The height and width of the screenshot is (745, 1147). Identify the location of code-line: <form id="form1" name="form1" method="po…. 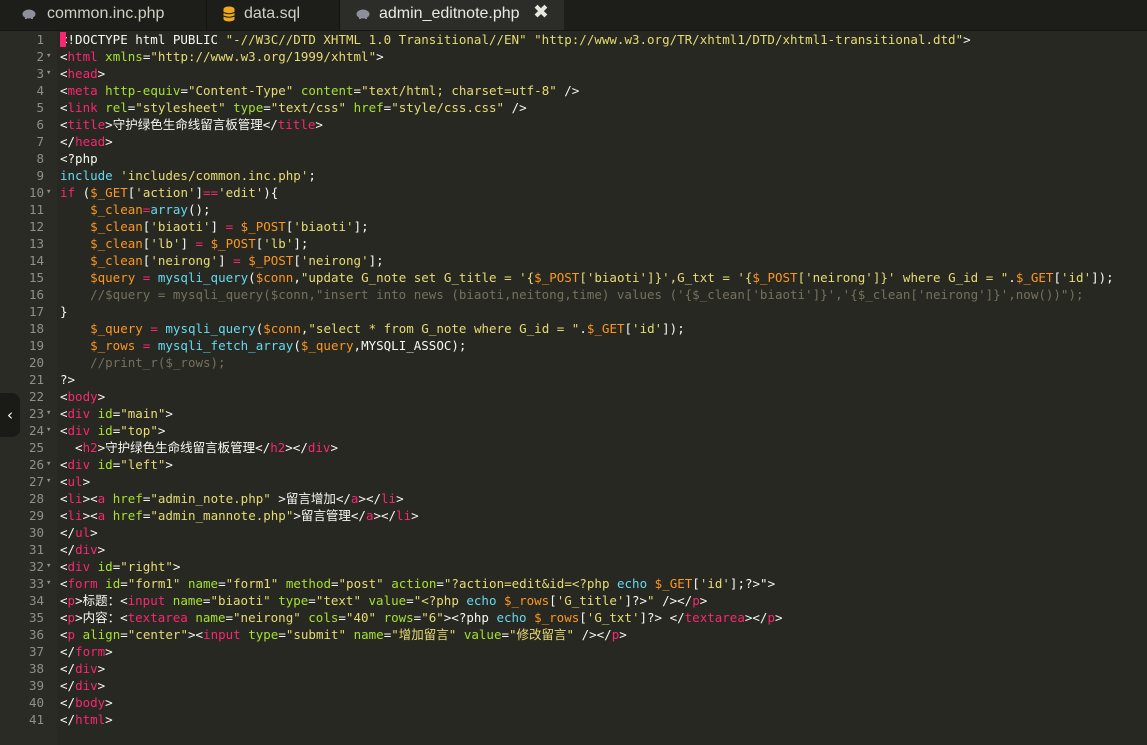
(417, 583).